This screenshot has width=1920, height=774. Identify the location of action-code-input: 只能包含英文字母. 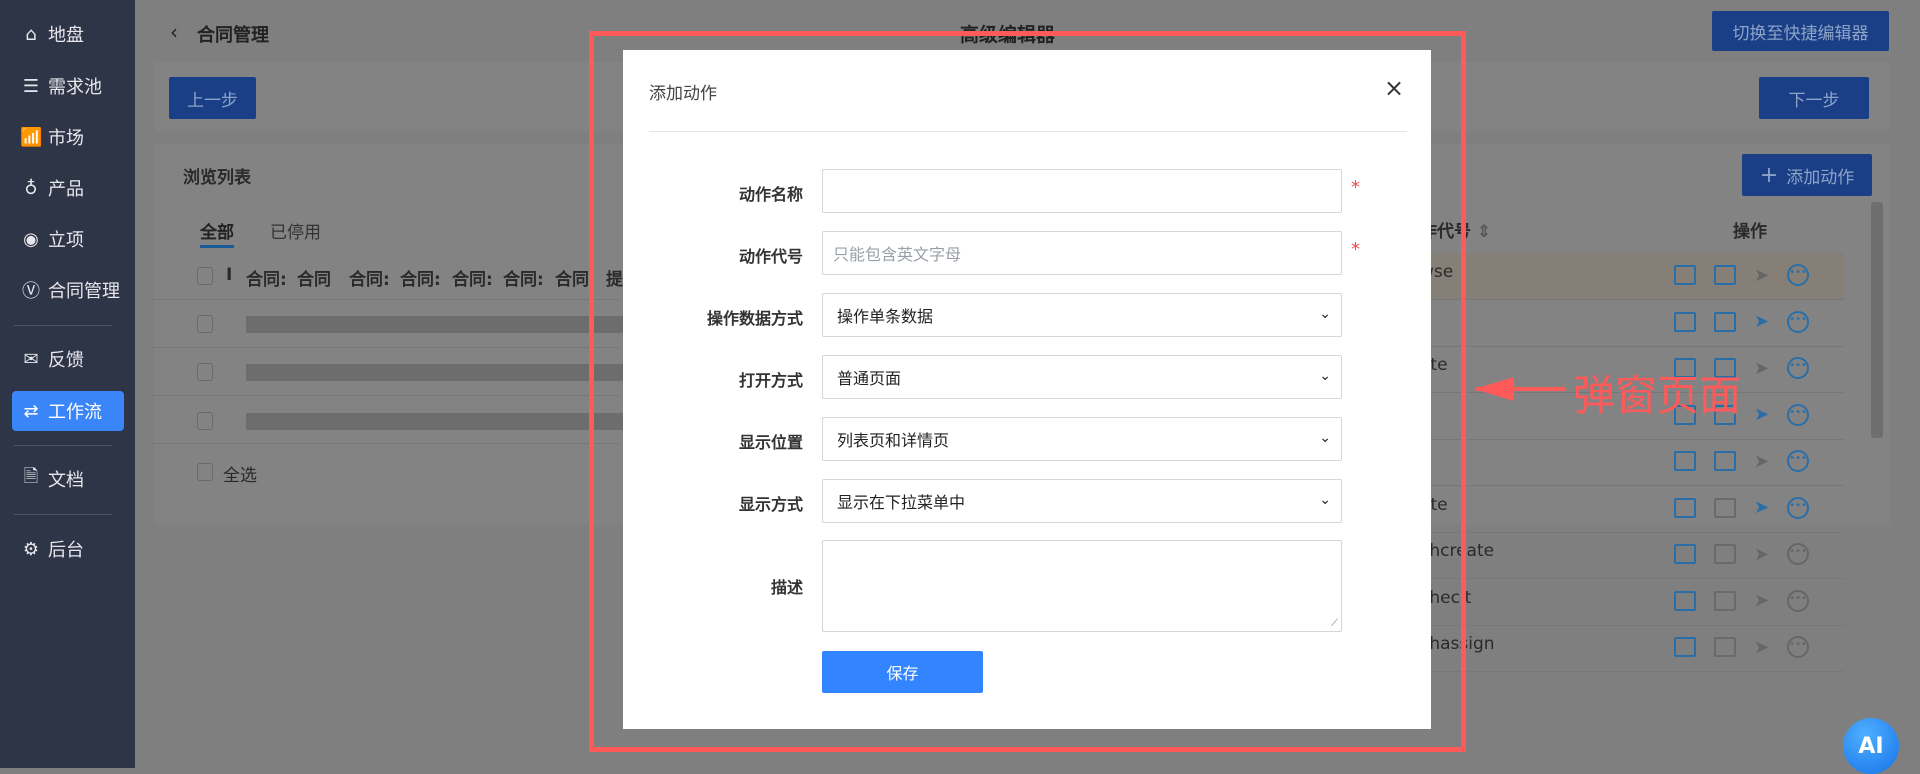
(1082, 253).